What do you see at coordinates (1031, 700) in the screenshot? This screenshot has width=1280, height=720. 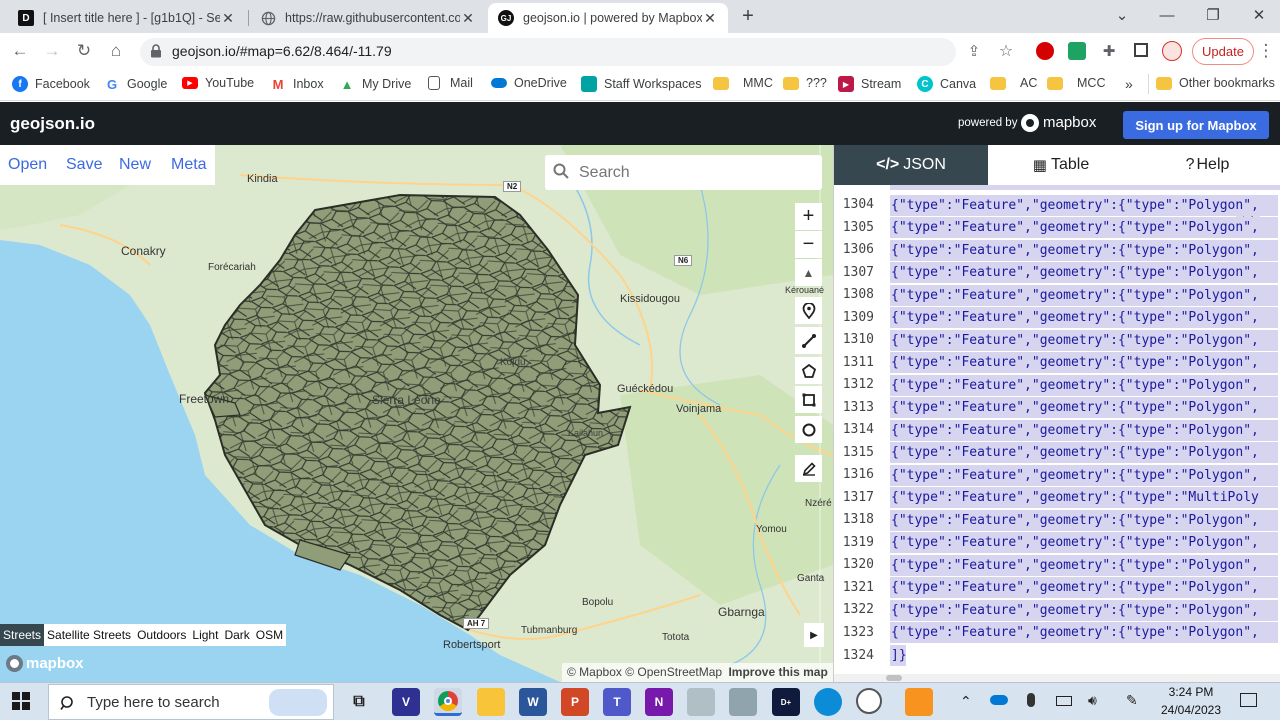 I see `microphone-icon` at bounding box center [1031, 700].